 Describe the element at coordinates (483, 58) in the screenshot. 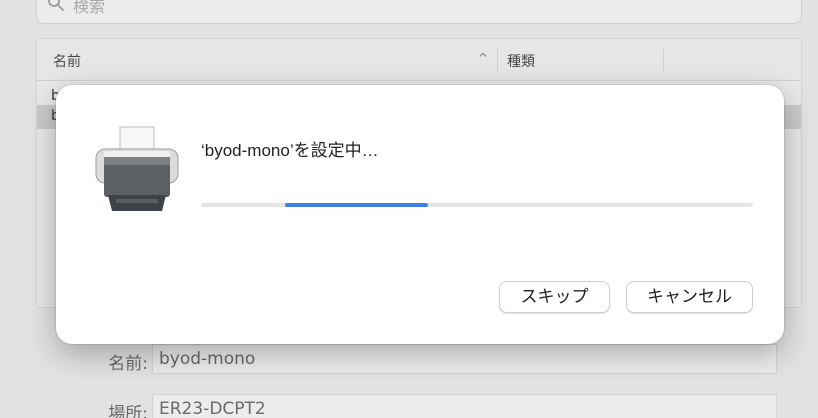

I see `sort-ascending-icon: ^` at that location.